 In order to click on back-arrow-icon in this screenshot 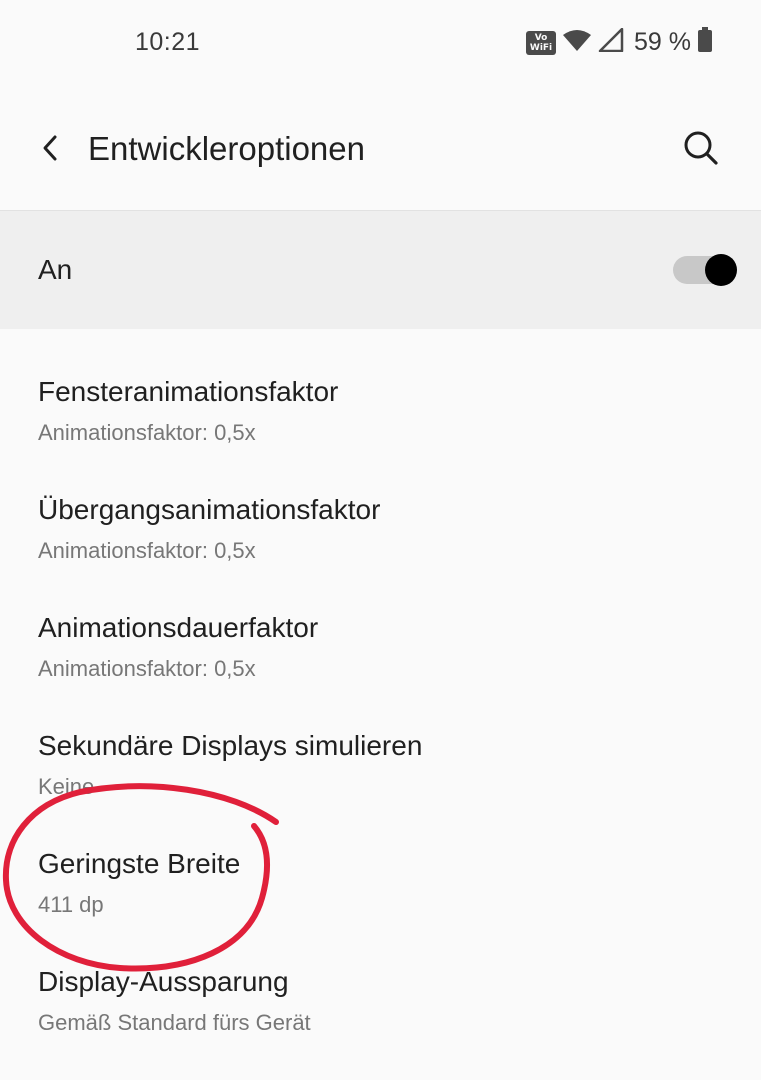, I will do `click(50, 150)`.